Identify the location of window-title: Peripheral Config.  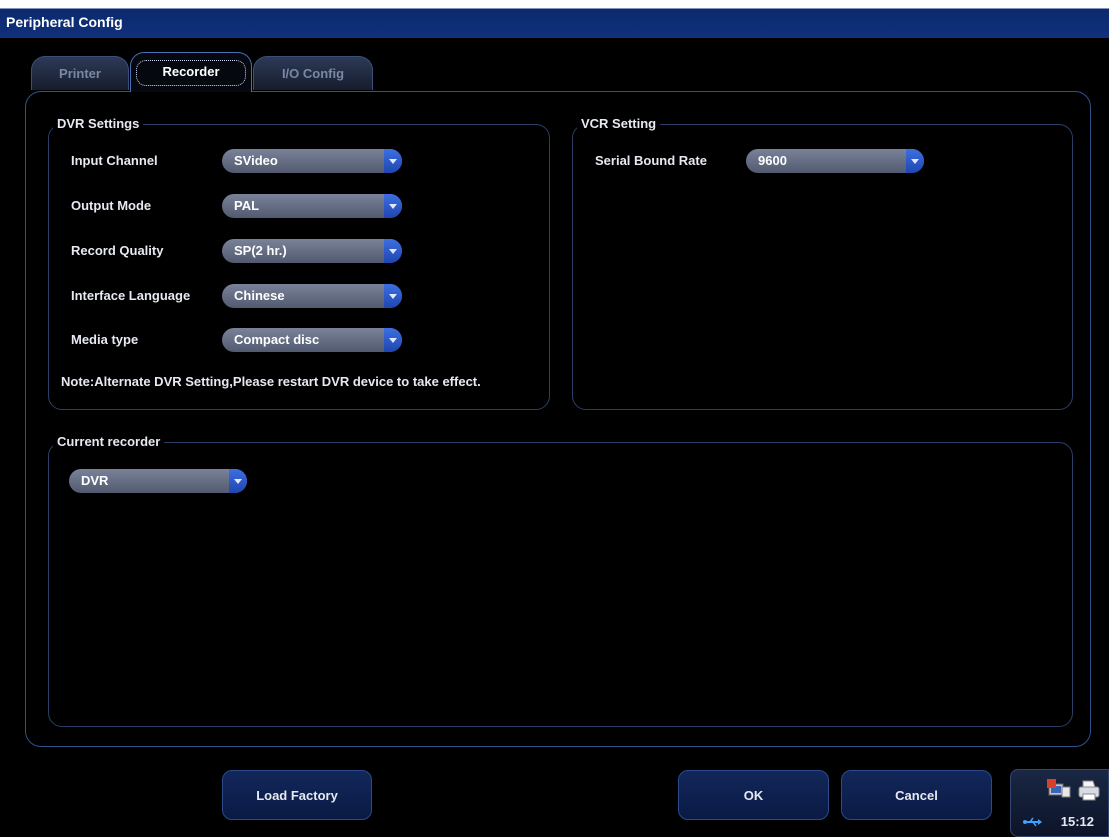
(64, 22).